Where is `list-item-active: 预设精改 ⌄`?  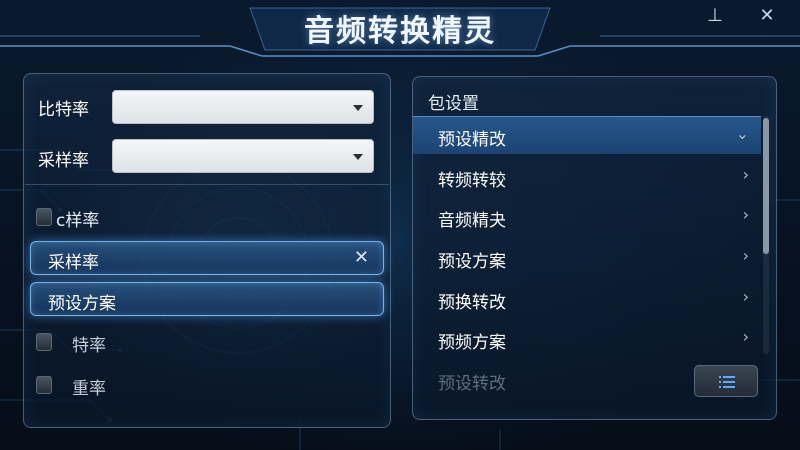 list-item-active: 预设精改 ⌄ is located at coordinates (587, 135).